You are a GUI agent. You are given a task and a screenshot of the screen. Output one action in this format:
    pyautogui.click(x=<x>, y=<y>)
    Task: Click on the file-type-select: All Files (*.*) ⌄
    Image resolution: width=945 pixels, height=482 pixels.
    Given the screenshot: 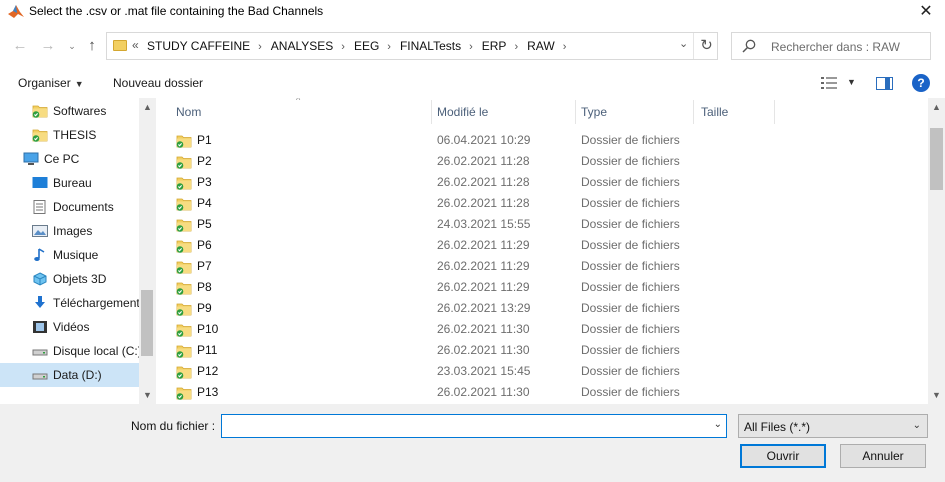 What is the action you would take?
    pyautogui.click(x=833, y=426)
    